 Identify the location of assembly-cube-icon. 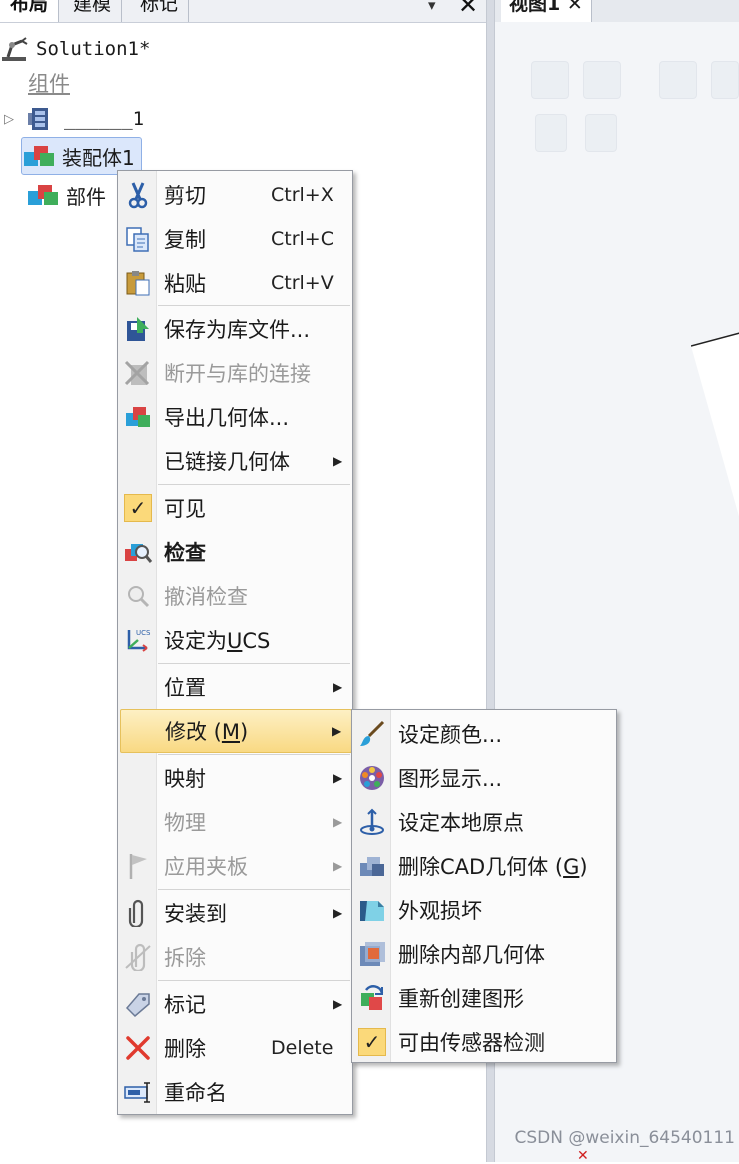
(39, 156).